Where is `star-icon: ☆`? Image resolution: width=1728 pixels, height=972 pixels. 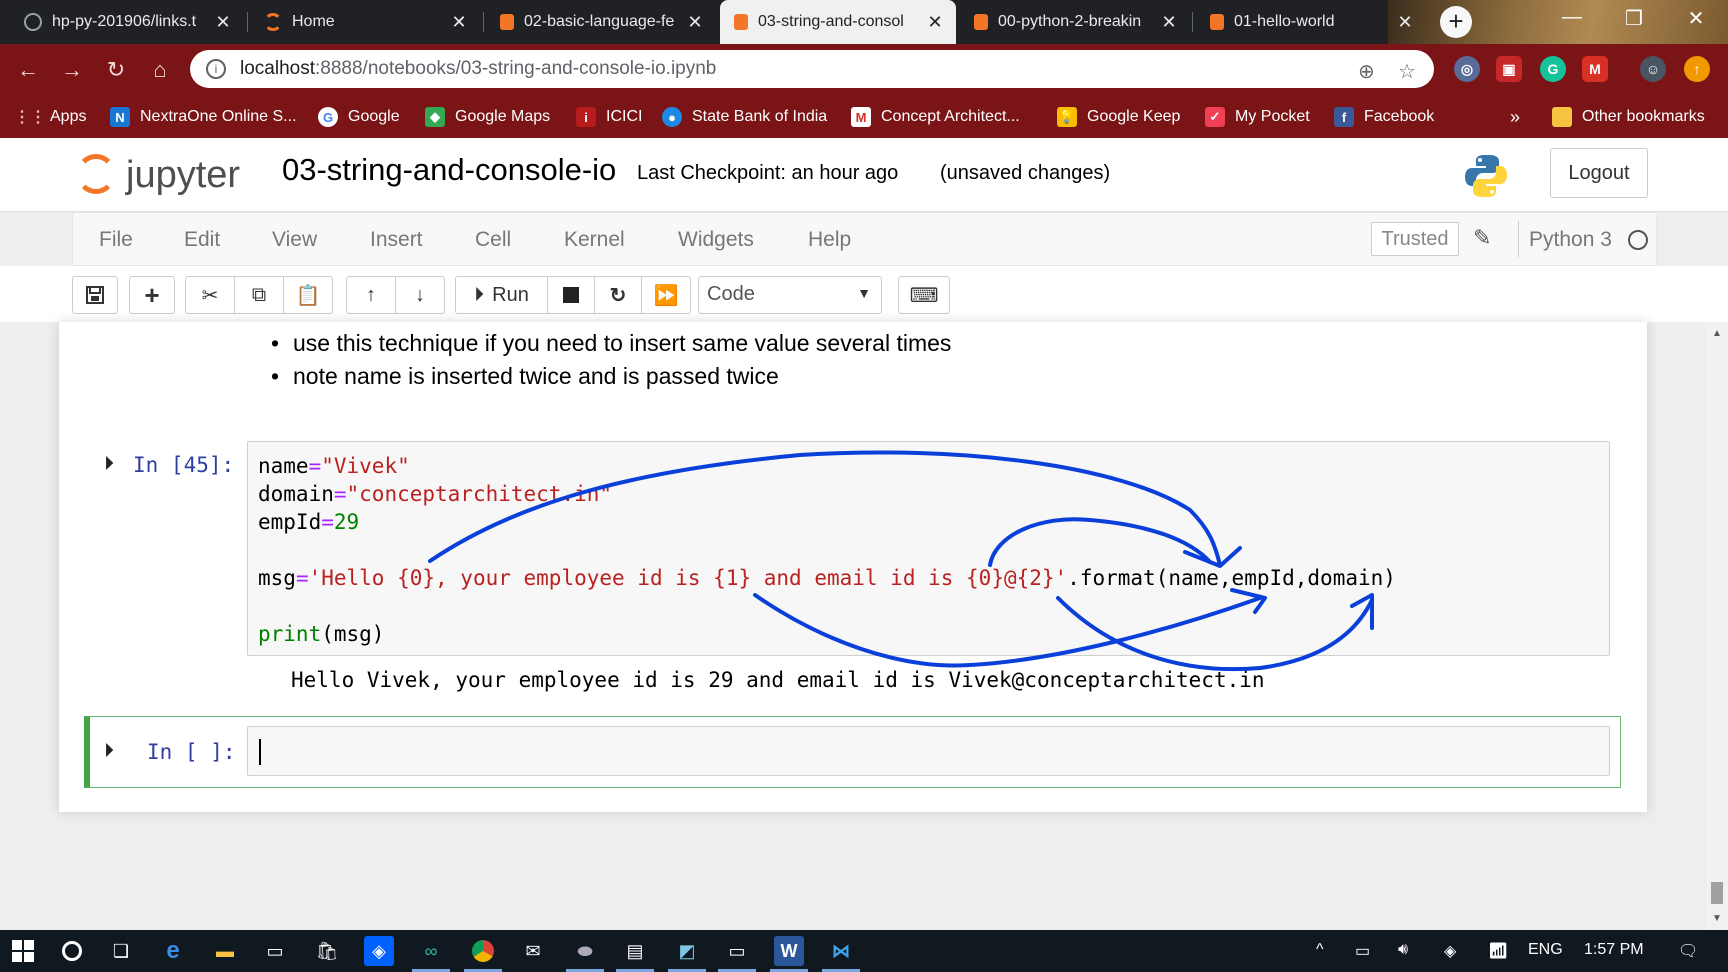
star-icon: ☆ is located at coordinates (1407, 71).